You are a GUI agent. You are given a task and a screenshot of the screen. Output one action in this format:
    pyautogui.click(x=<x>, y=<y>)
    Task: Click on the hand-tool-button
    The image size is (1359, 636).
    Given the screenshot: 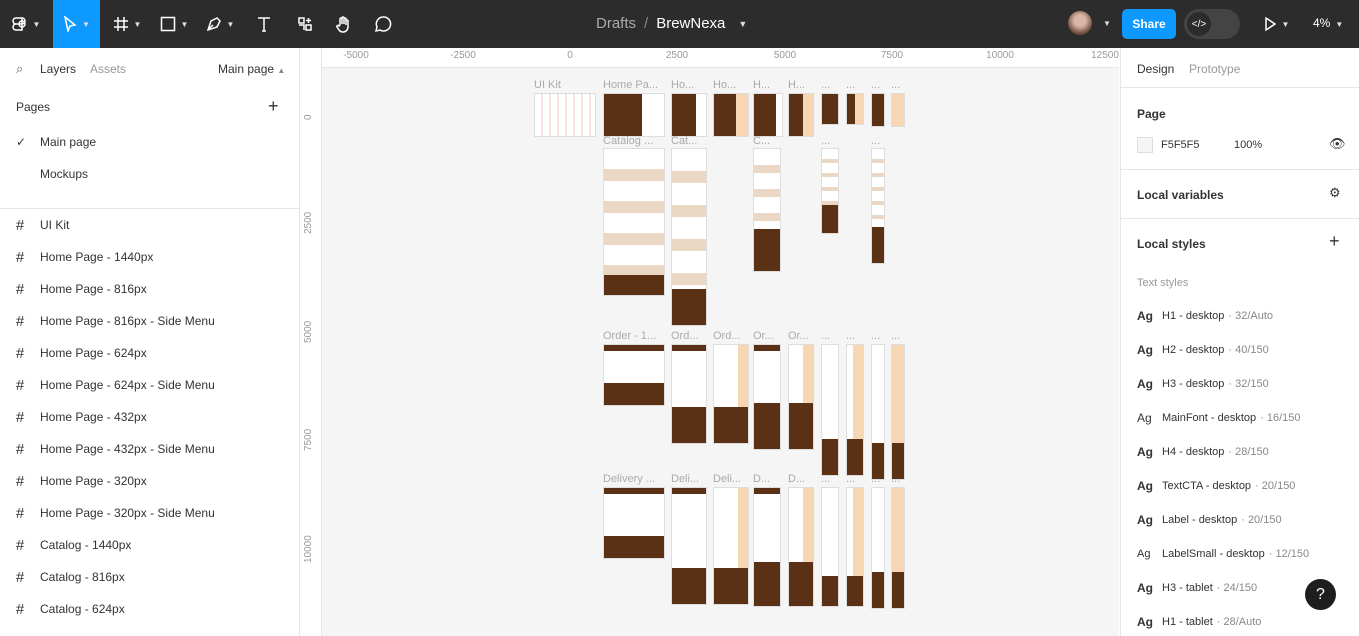 What is the action you would take?
    pyautogui.click(x=344, y=24)
    